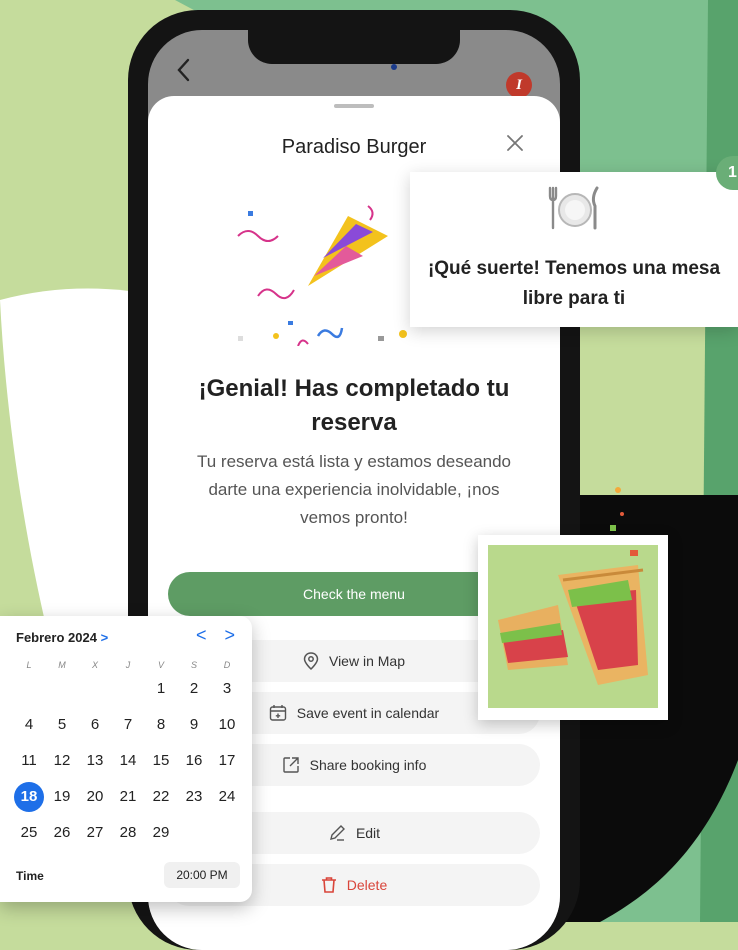  Describe the element at coordinates (224, 635) in the screenshot. I see `calendar-nav: < >` at that location.